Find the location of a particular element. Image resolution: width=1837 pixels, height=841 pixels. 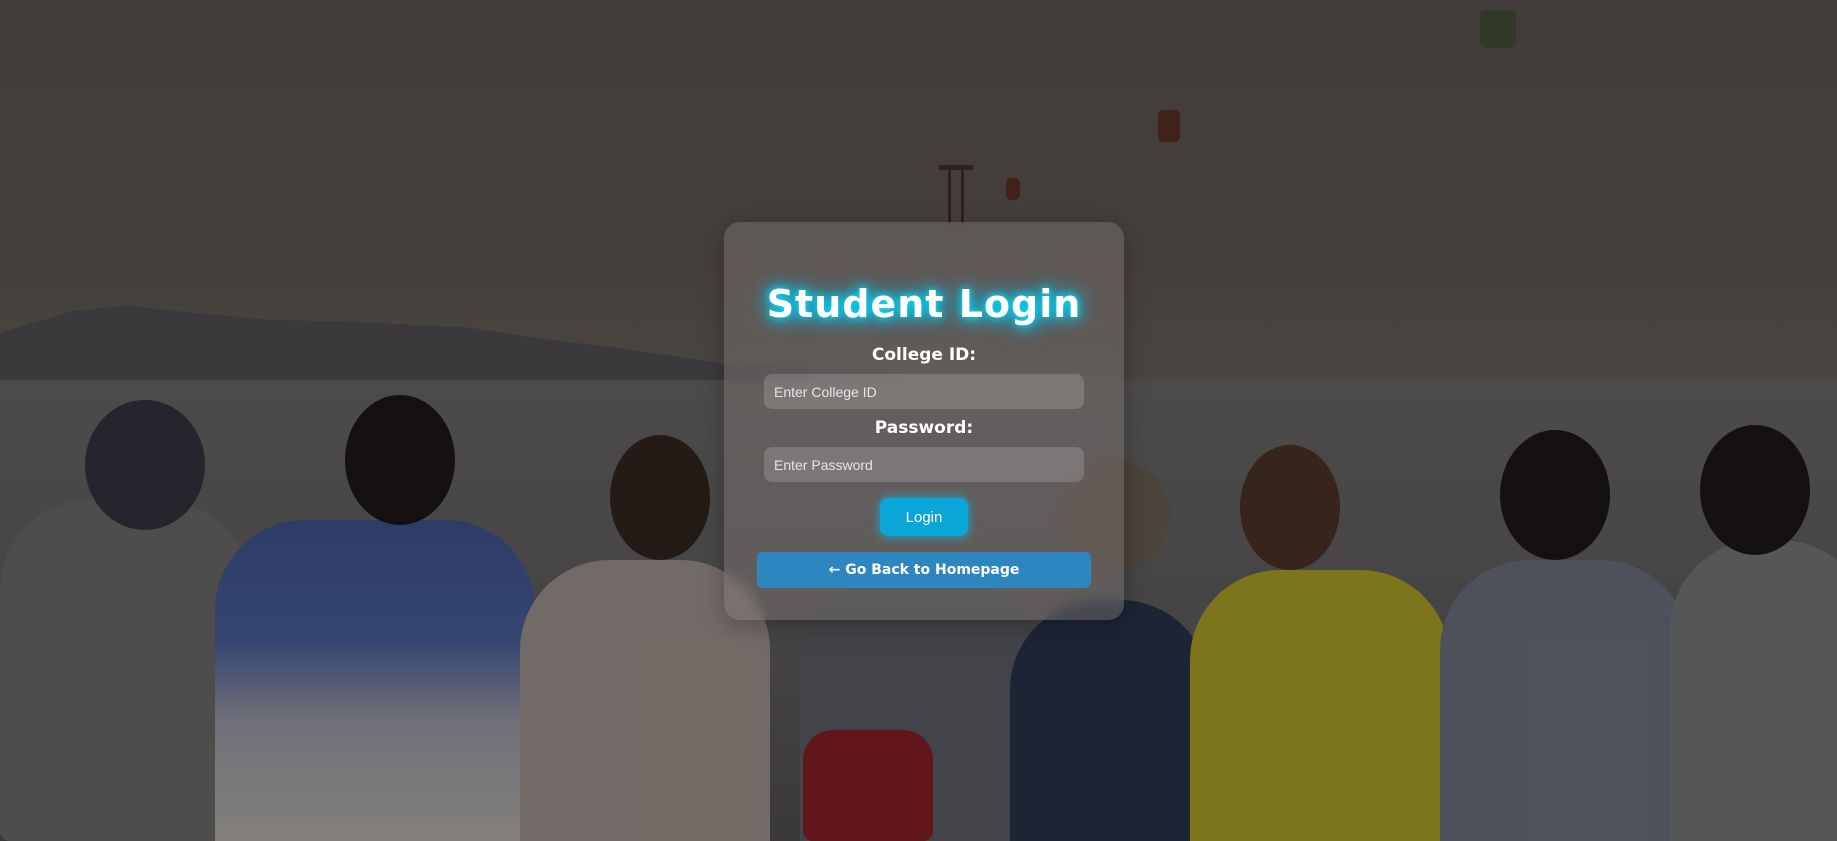

page-title: Student Login is located at coordinates (924, 304).